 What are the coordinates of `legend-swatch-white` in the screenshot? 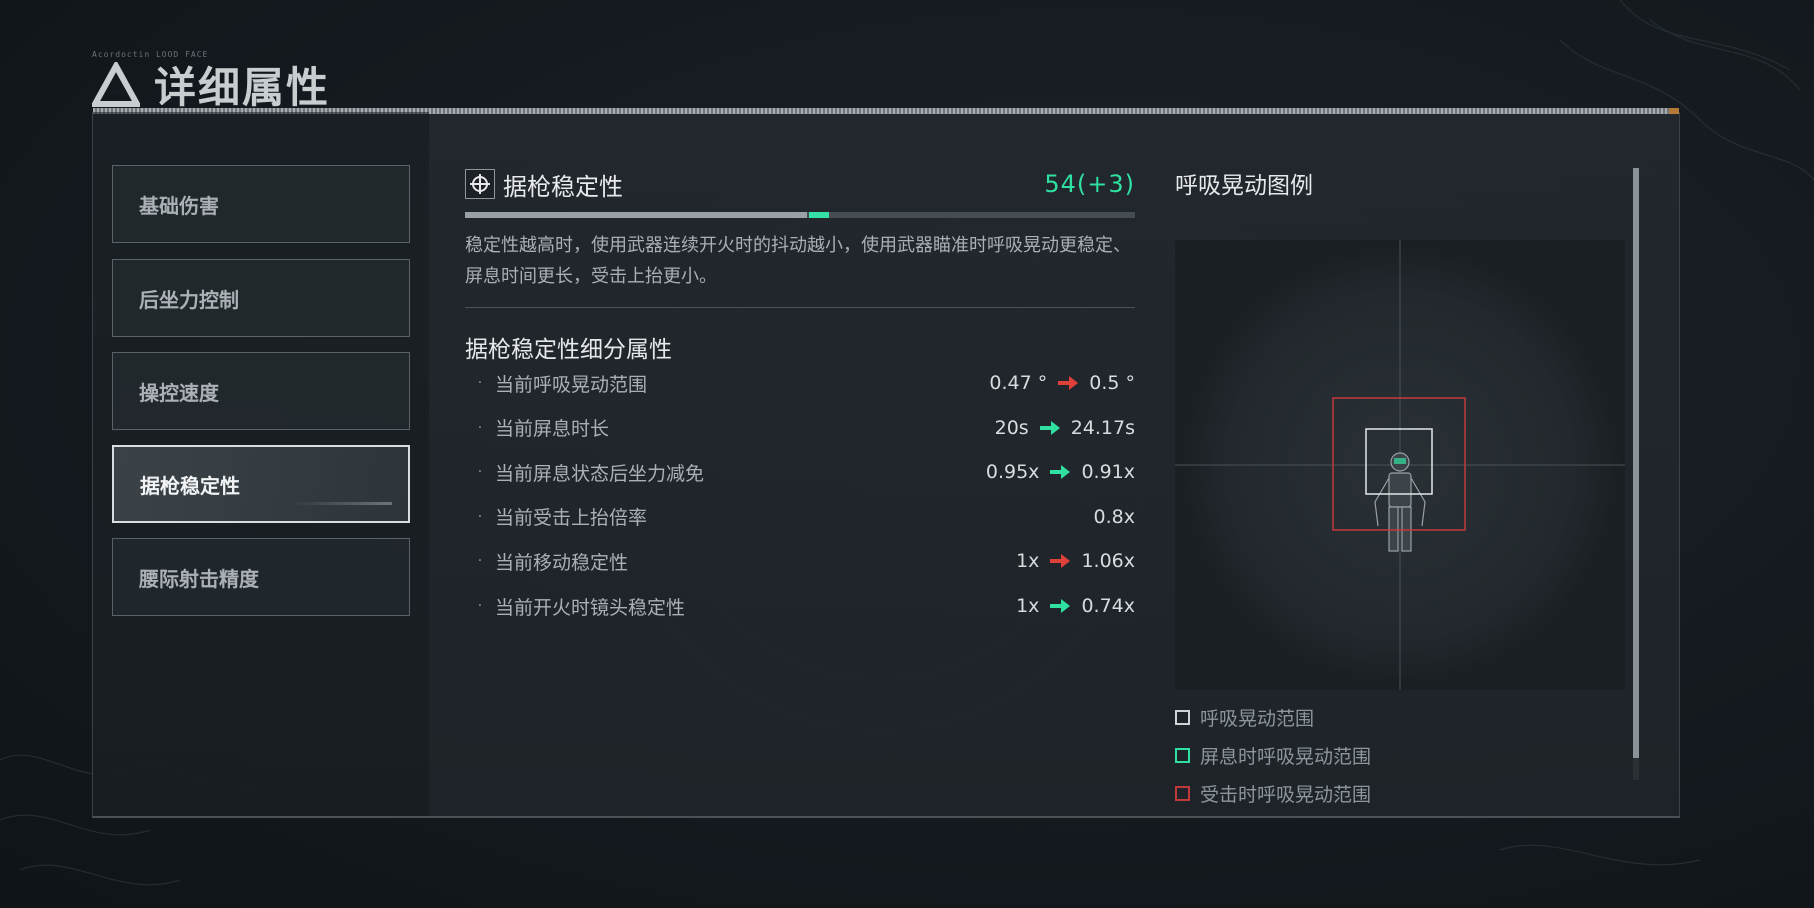 It's located at (1182, 717).